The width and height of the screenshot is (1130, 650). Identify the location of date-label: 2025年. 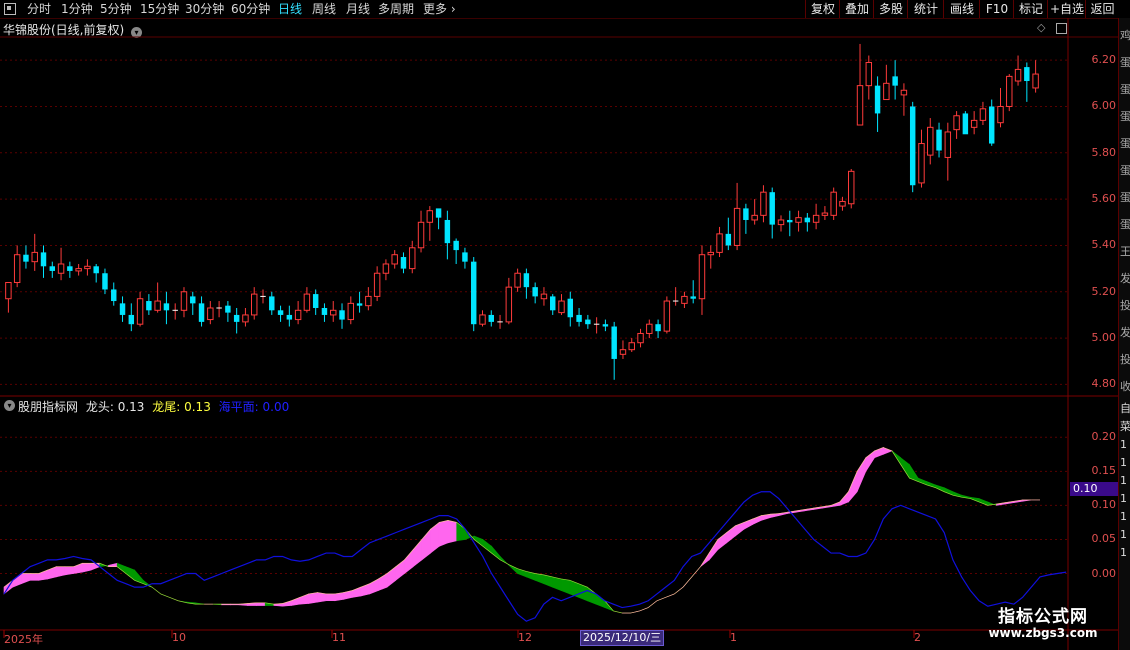
(23, 639).